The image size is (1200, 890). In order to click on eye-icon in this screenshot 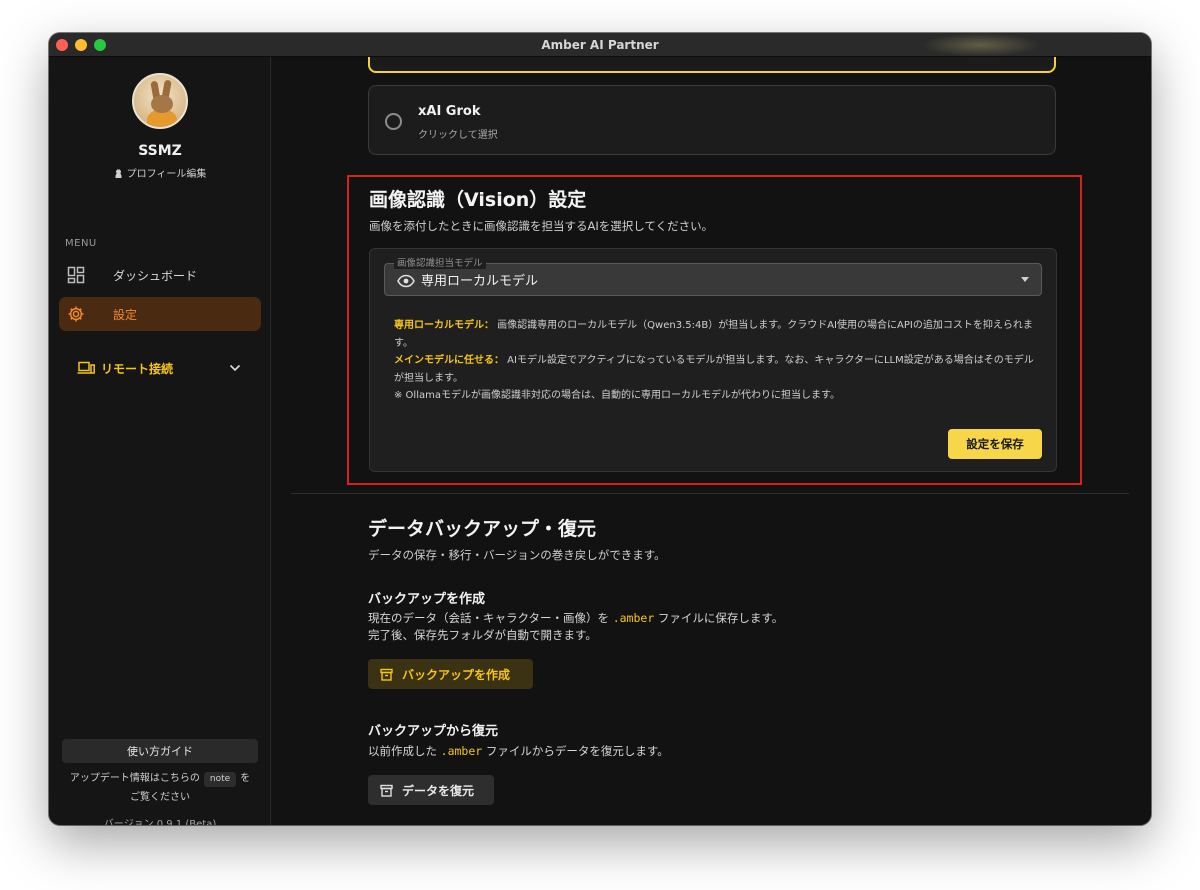, I will do `click(406, 280)`.